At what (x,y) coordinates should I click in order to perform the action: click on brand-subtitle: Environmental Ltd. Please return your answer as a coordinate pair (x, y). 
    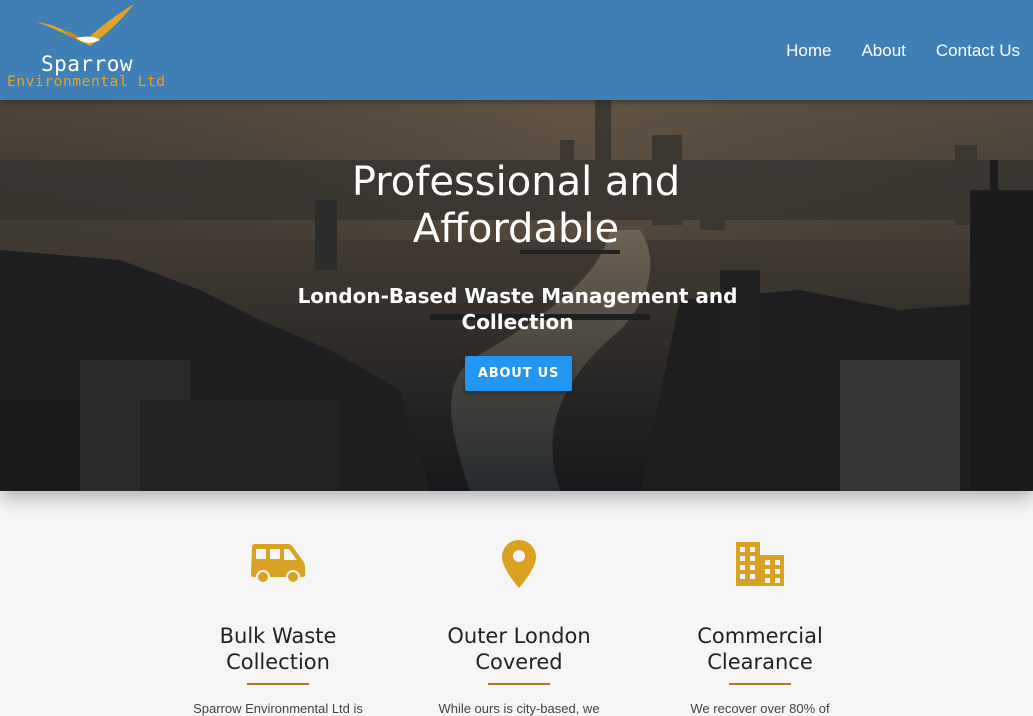
    Looking at the image, I should click on (86, 82).